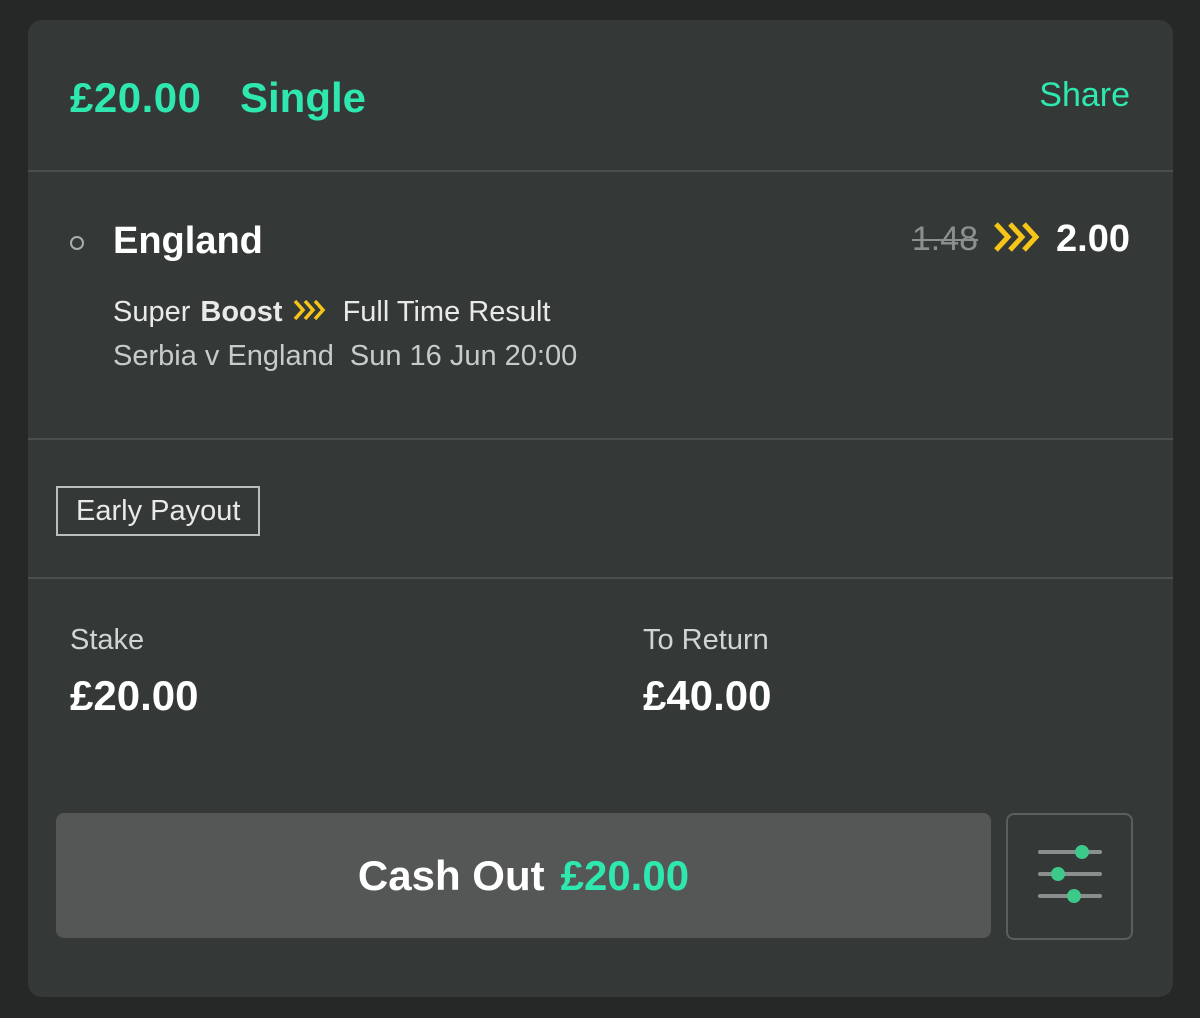 Image resolution: width=1200 pixels, height=1018 pixels. Describe the element at coordinates (136, 97) in the screenshot. I see `bet-amount: £20.00` at that location.